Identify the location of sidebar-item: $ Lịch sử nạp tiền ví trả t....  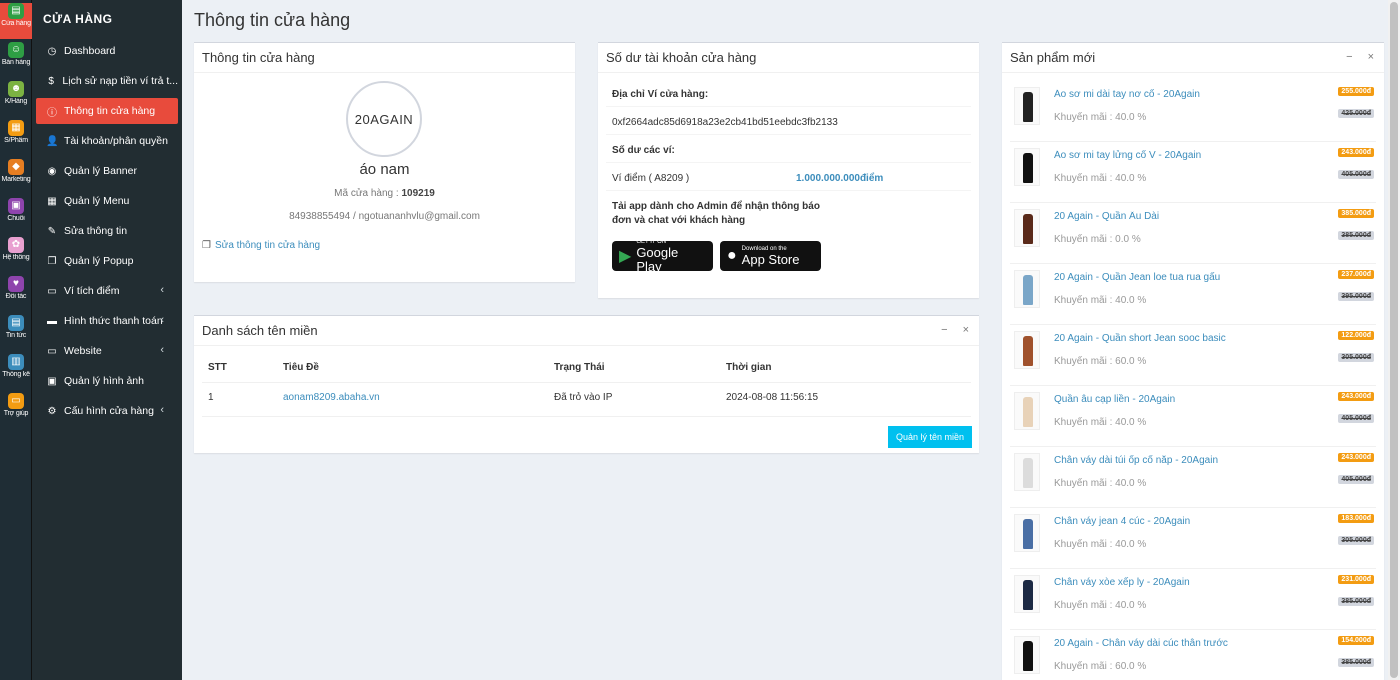
(107, 81).